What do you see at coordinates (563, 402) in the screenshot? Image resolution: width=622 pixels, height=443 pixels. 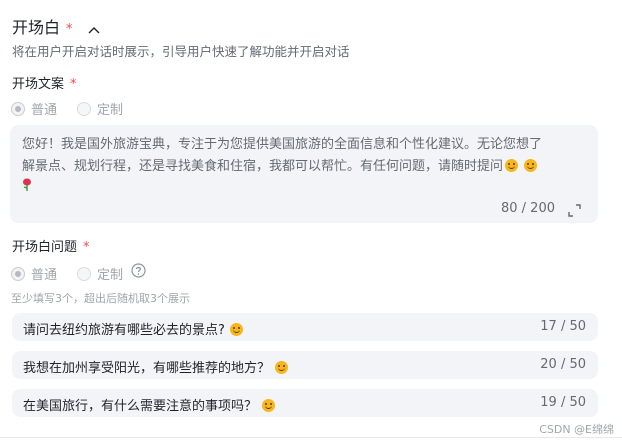 I see `question-counter: 19 / 50` at bounding box center [563, 402].